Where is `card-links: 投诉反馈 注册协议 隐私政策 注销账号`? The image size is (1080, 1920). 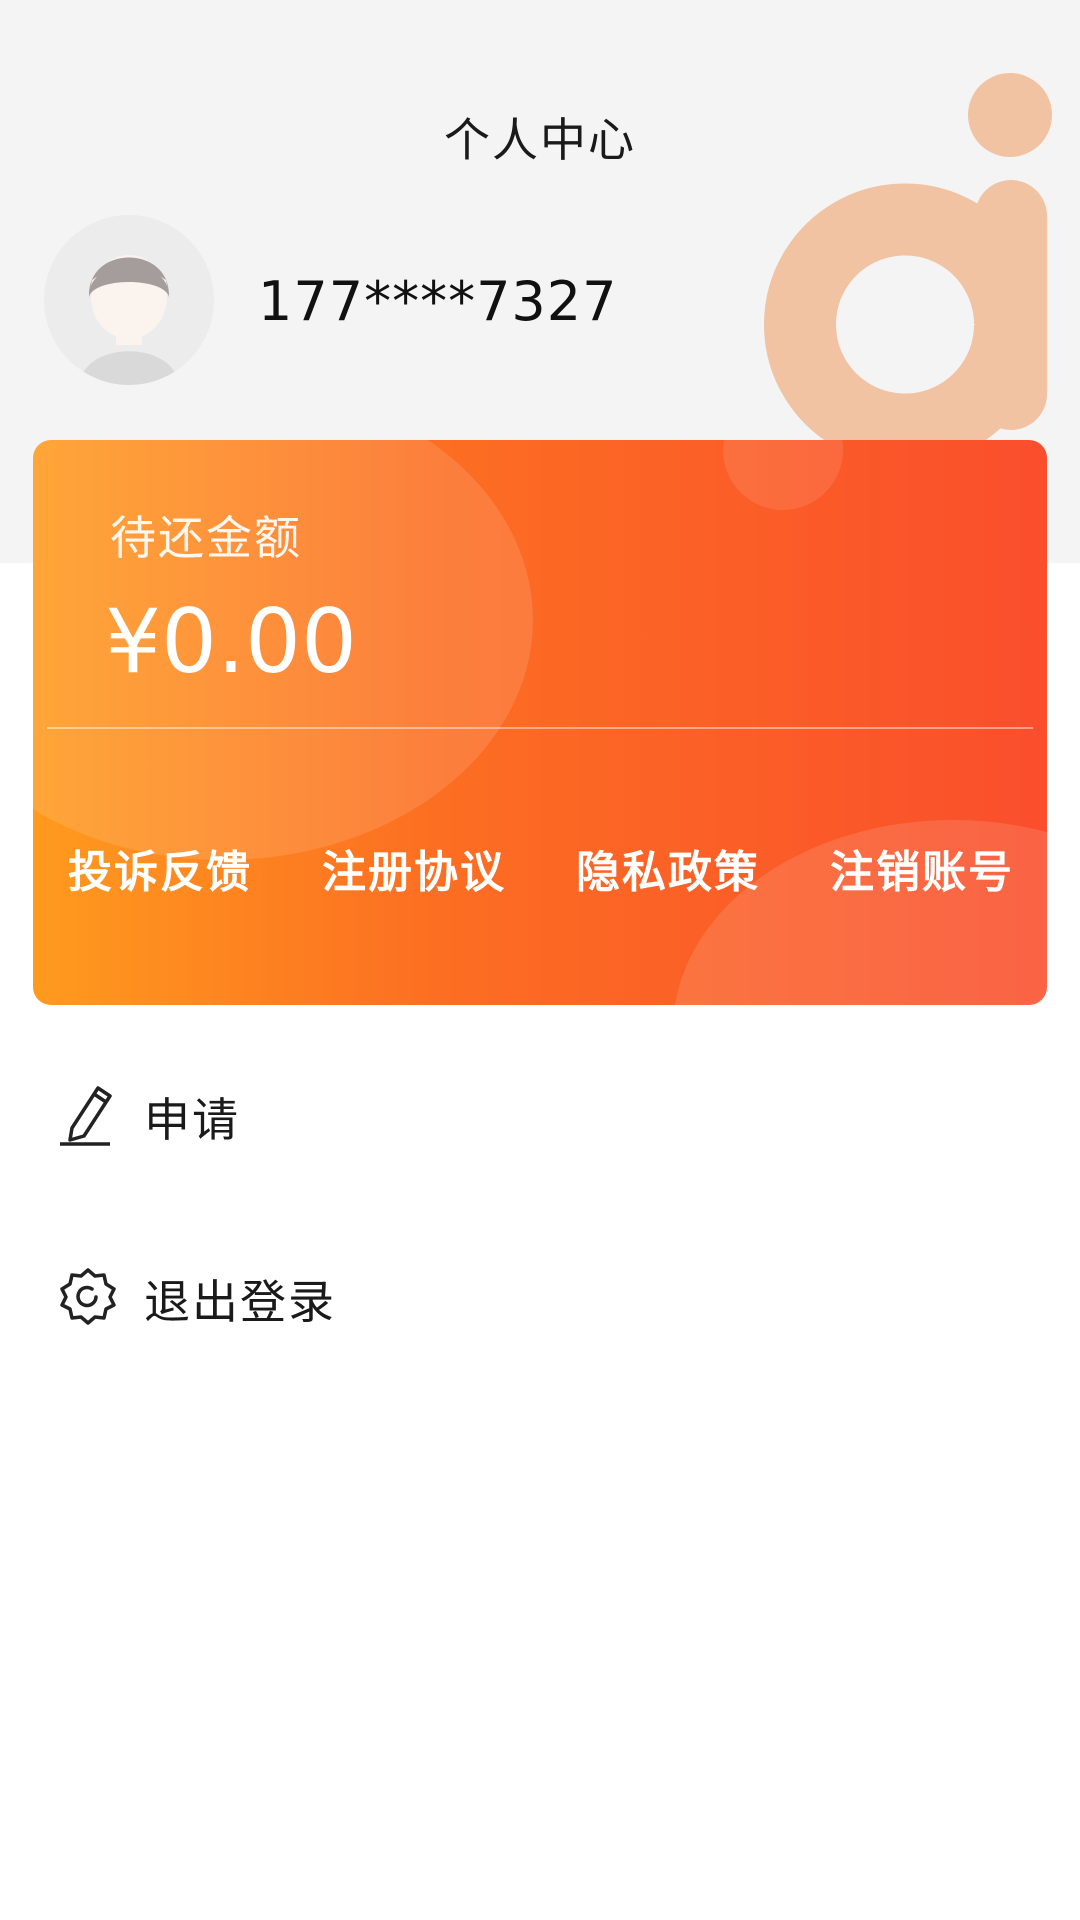
card-links: 投诉反馈 注册协议 隐私政策 注销账号 is located at coordinates (540, 876).